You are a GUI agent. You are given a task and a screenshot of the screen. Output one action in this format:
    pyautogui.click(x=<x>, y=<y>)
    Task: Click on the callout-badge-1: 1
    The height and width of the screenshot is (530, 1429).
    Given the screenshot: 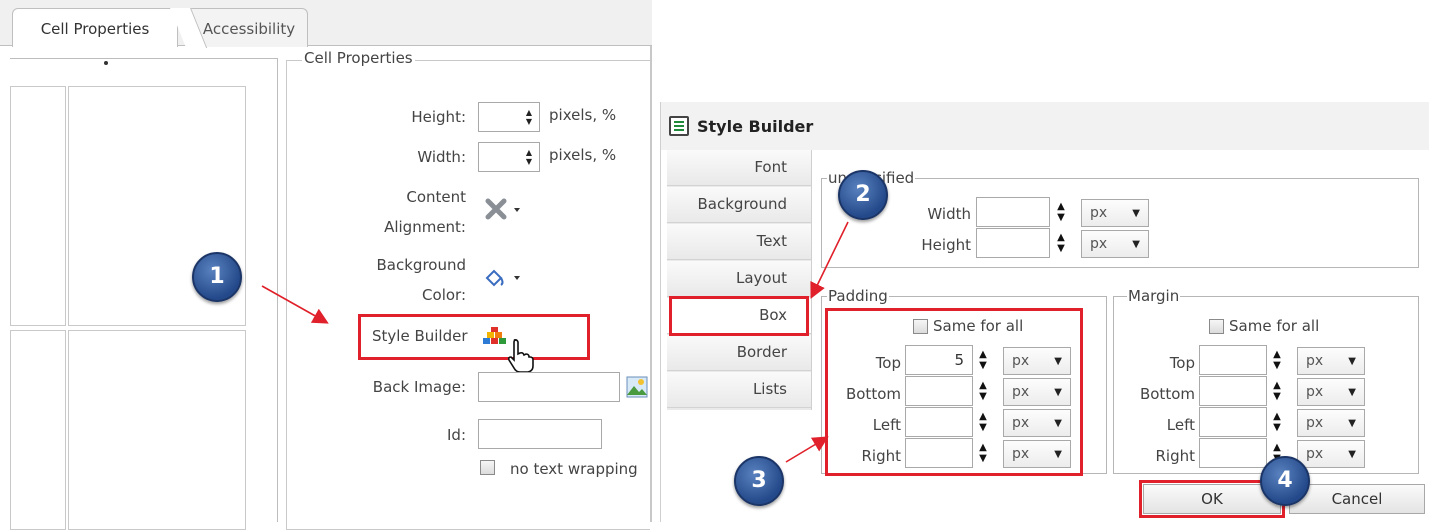 What is the action you would take?
    pyautogui.click(x=217, y=277)
    